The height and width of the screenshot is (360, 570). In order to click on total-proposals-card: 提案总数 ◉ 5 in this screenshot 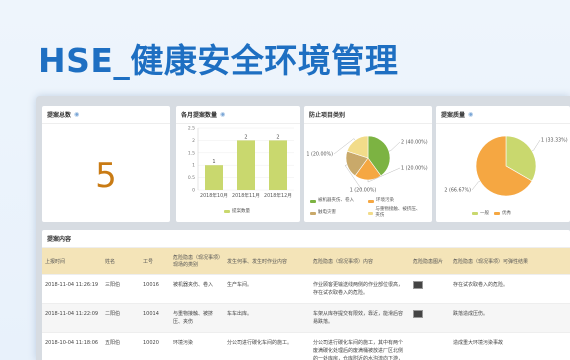, I will do `click(106, 164)`.